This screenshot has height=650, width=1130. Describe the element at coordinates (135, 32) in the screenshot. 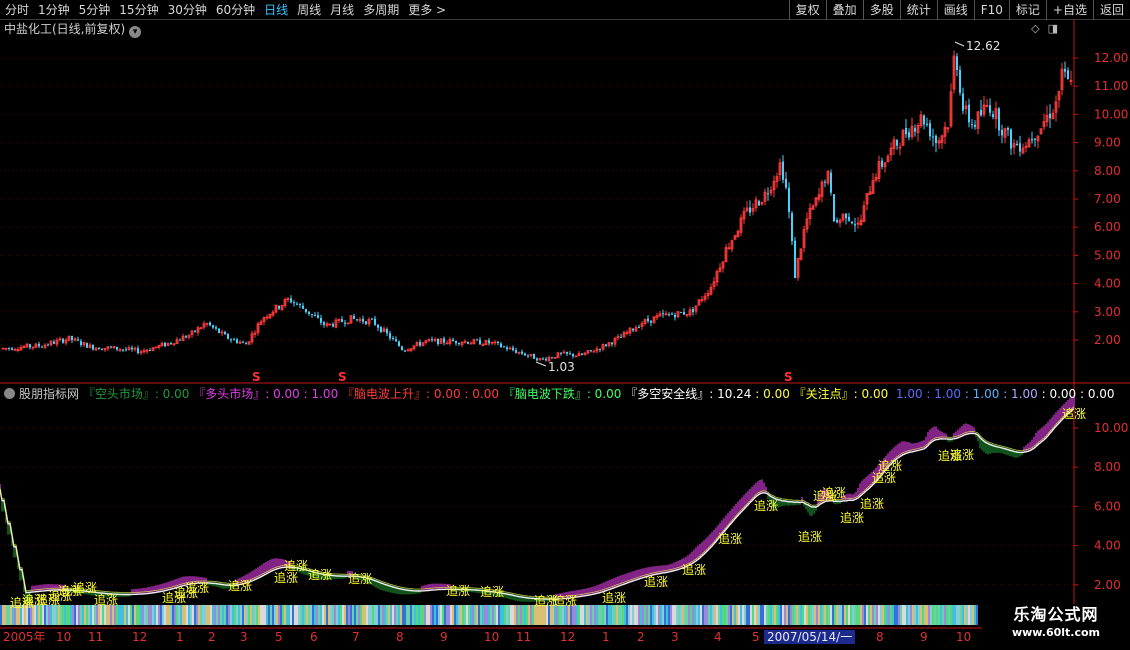

I see `chevron-down-icon: ▾` at that location.